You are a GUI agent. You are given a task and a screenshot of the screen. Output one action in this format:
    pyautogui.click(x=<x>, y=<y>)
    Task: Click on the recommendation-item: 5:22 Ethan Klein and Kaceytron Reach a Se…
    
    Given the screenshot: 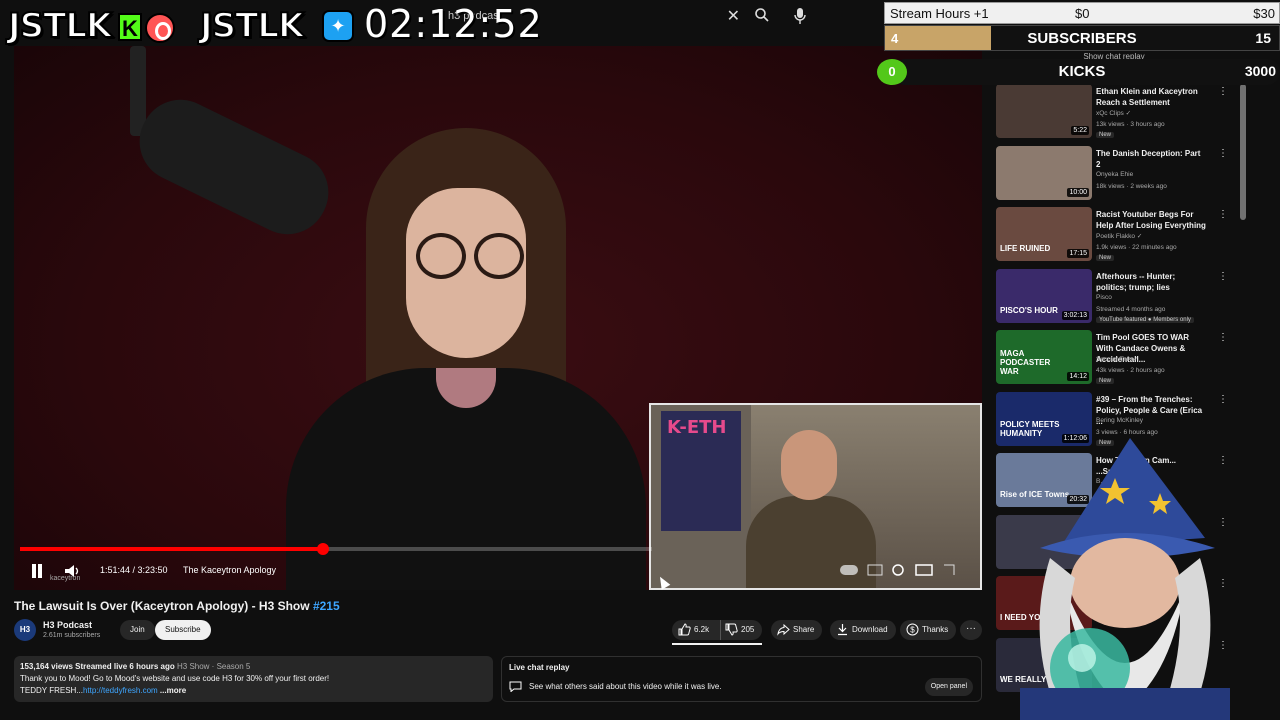 What is the action you would take?
    pyautogui.click(x=1116, y=115)
    